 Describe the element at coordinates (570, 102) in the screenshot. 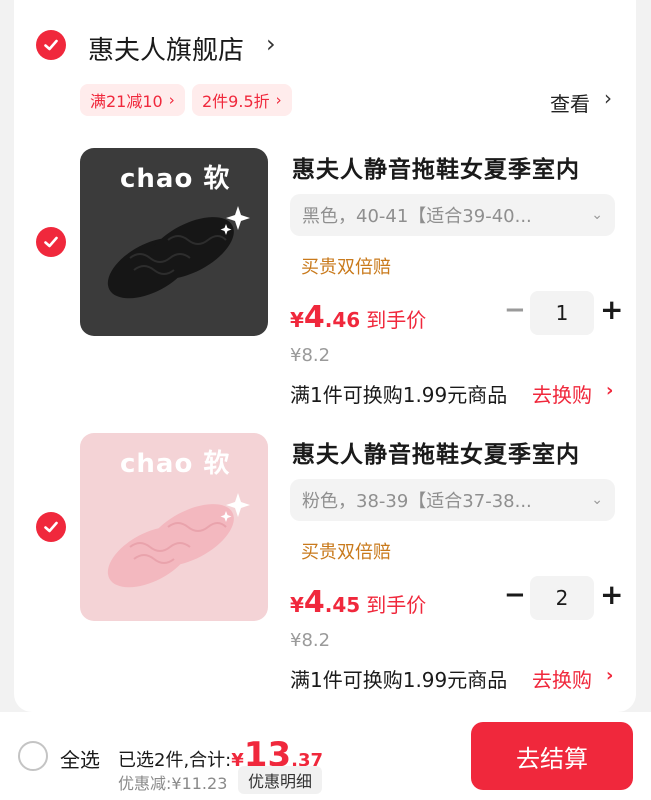

I see `view-link: 查看` at that location.